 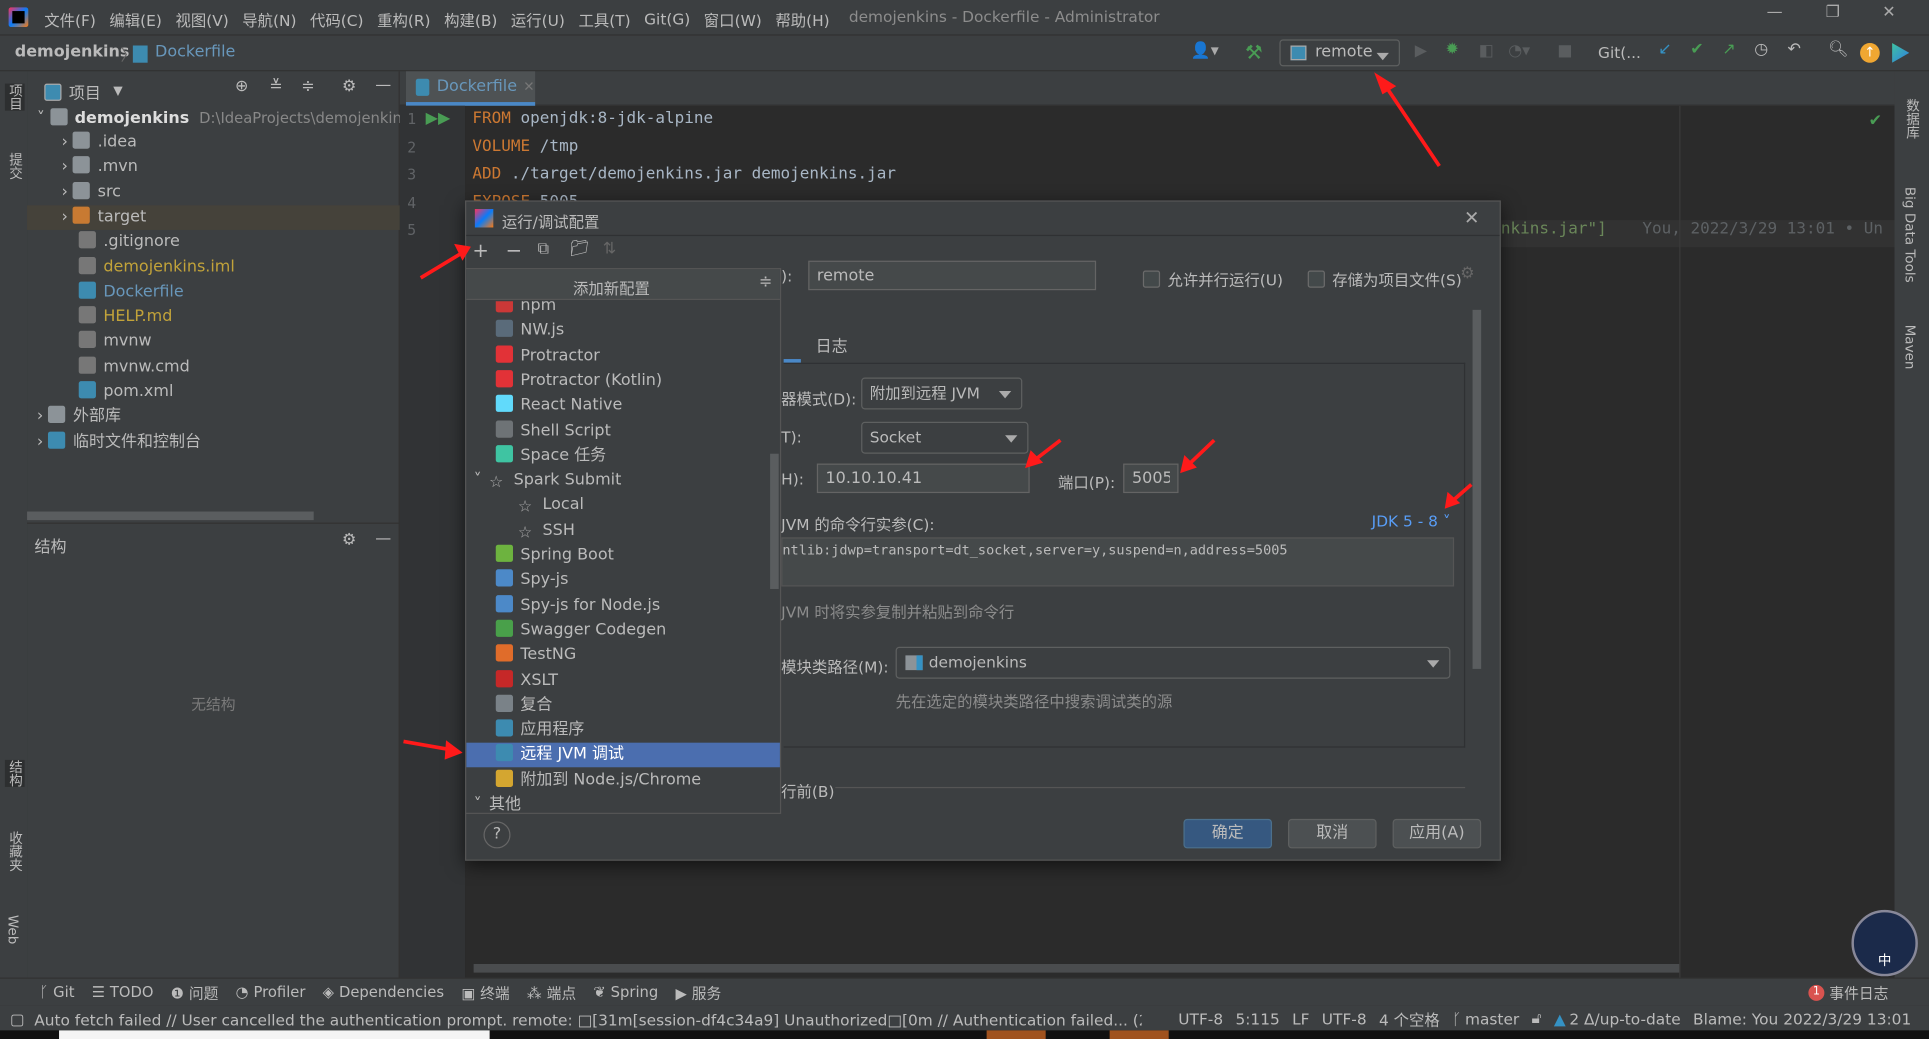 I want to click on arrow-remote-jvm, so click(x=428, y=745).